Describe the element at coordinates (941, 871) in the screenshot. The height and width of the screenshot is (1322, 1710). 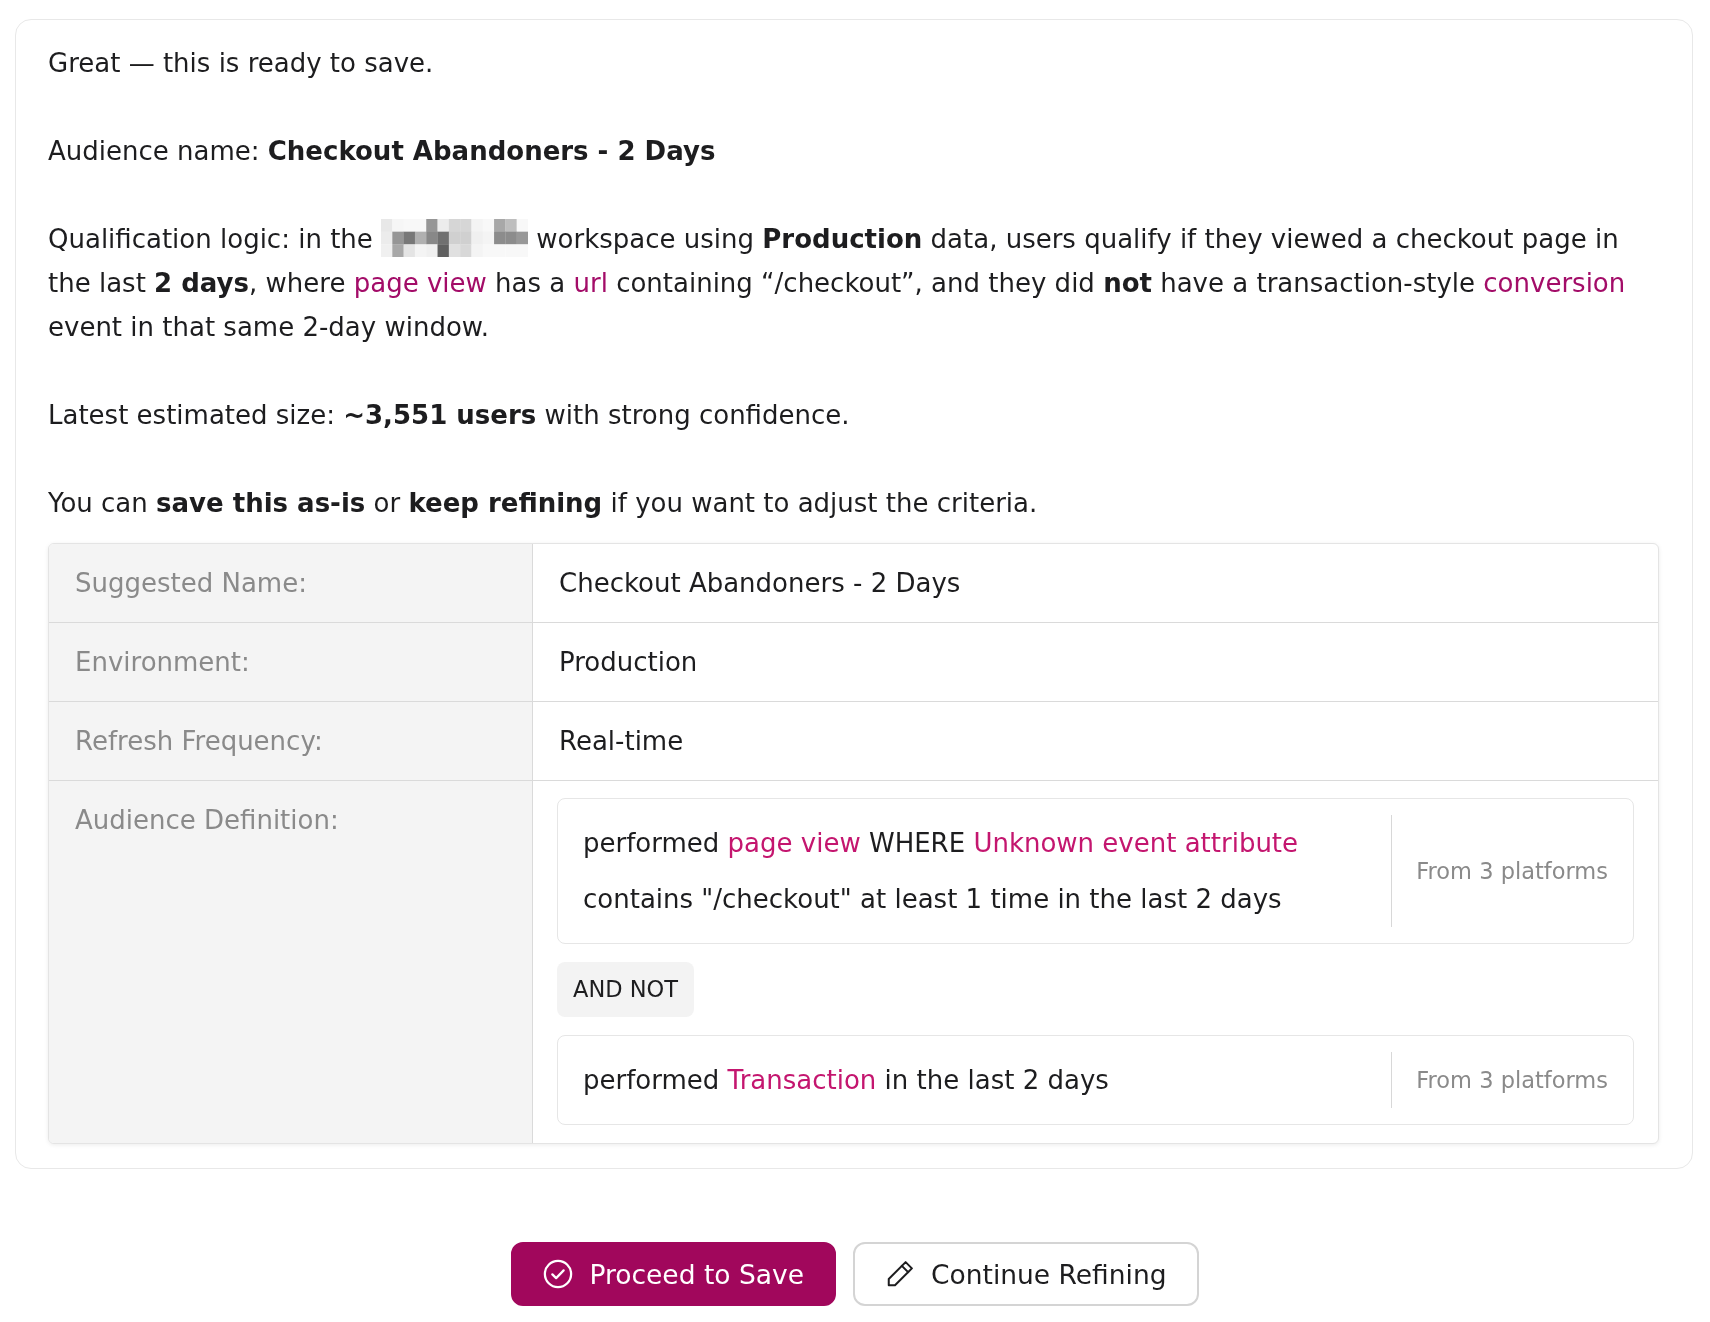
I see `condition-text: performed page view WHERE Unknown event attribute contains "/checkout" at least 1 time in the last 2 days` at that location.